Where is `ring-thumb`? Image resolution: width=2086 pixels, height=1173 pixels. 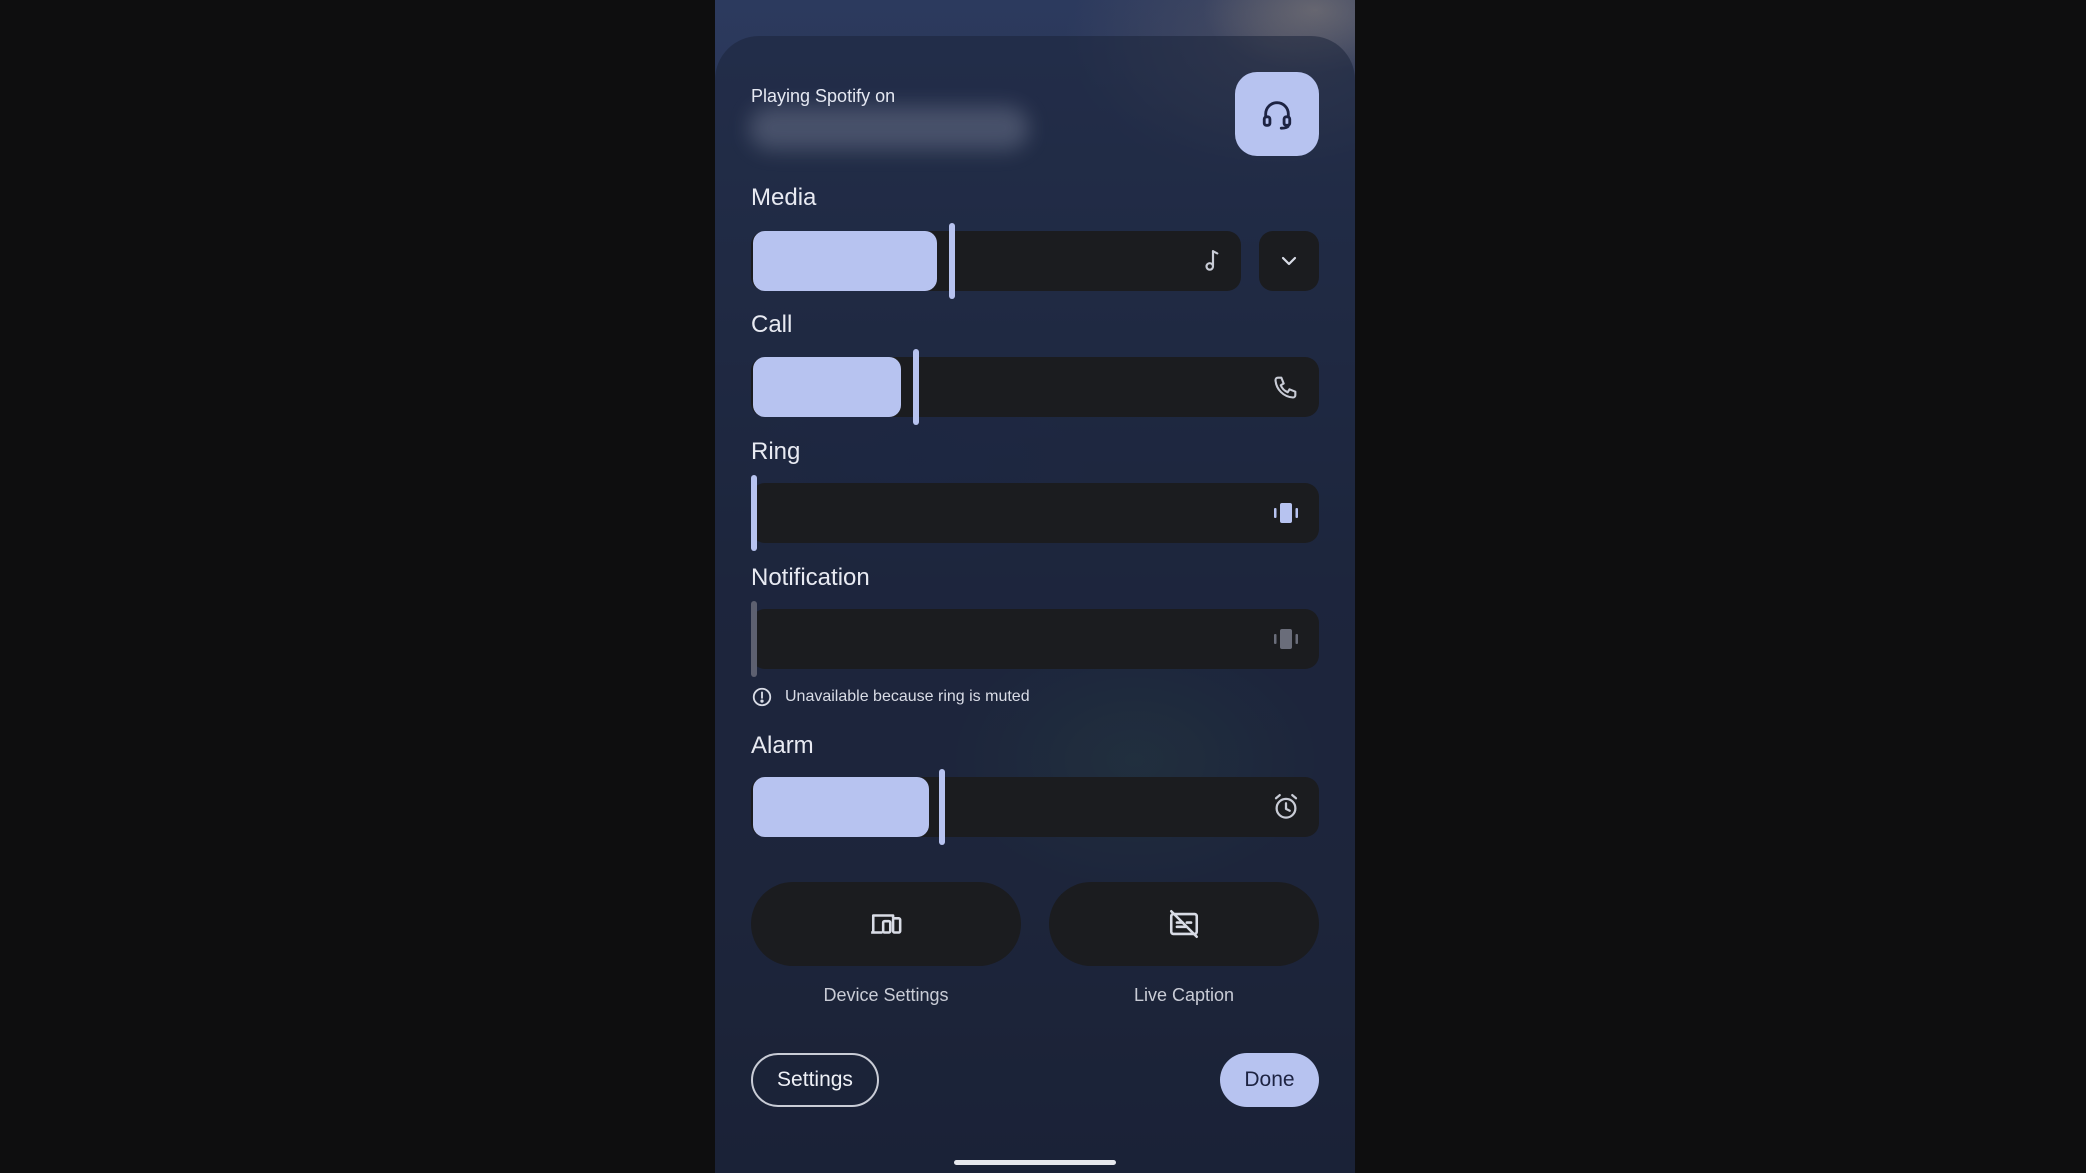
ring-thumb is located at coordinates (754, 513).